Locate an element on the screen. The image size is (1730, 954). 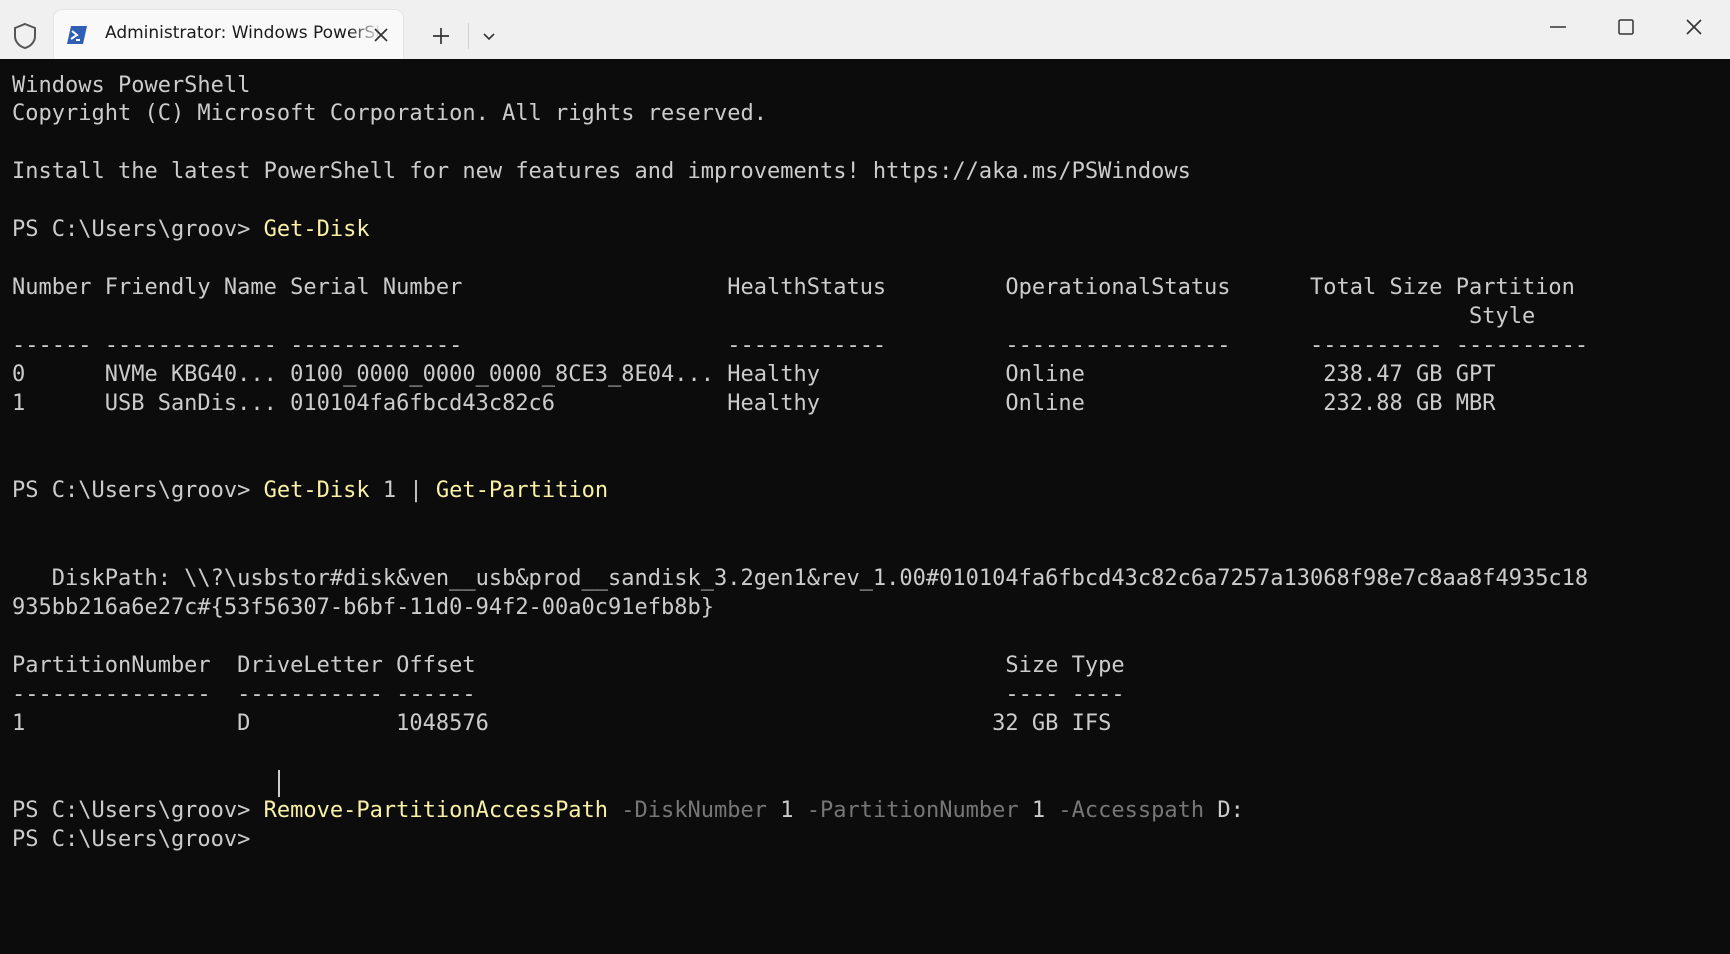
tab-administrator-powershell: Administrator: Windows PowerShell is located at coordinates (228, 34).